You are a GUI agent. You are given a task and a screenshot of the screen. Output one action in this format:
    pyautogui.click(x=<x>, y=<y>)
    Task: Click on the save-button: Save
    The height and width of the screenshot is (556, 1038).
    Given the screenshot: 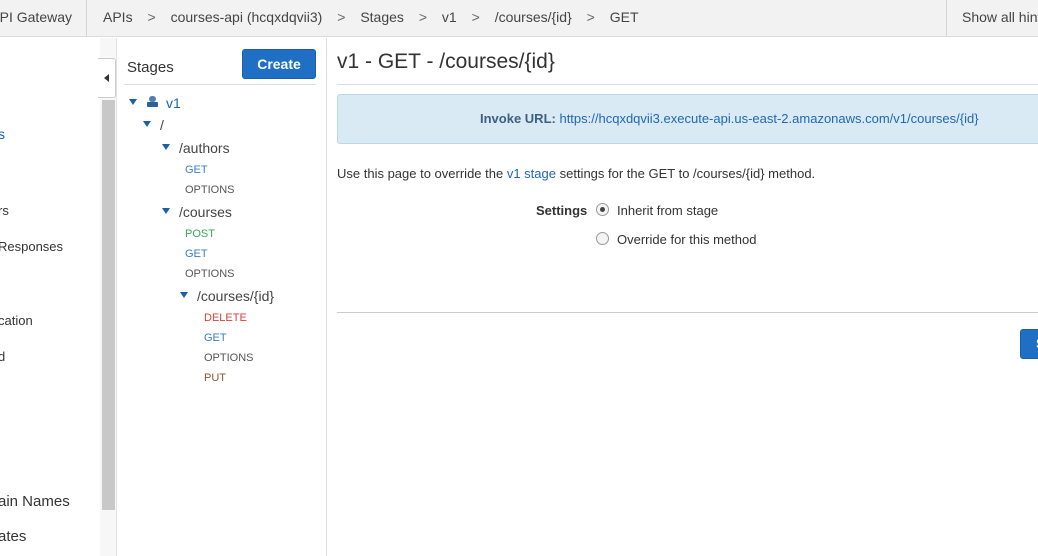 What is the action you would take?
    pyautogui.click(x=1029, y=344)
    